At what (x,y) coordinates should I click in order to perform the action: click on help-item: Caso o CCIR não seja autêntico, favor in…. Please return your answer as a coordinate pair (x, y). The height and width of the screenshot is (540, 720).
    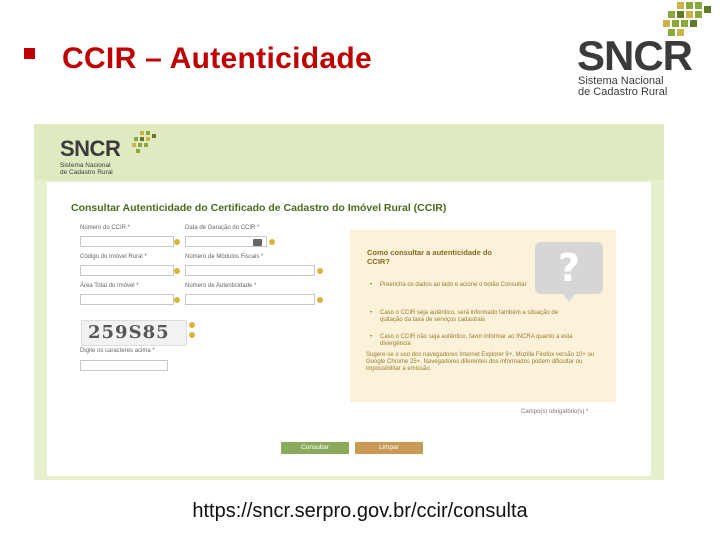
    Looking at the image, I should click on (475, 341).